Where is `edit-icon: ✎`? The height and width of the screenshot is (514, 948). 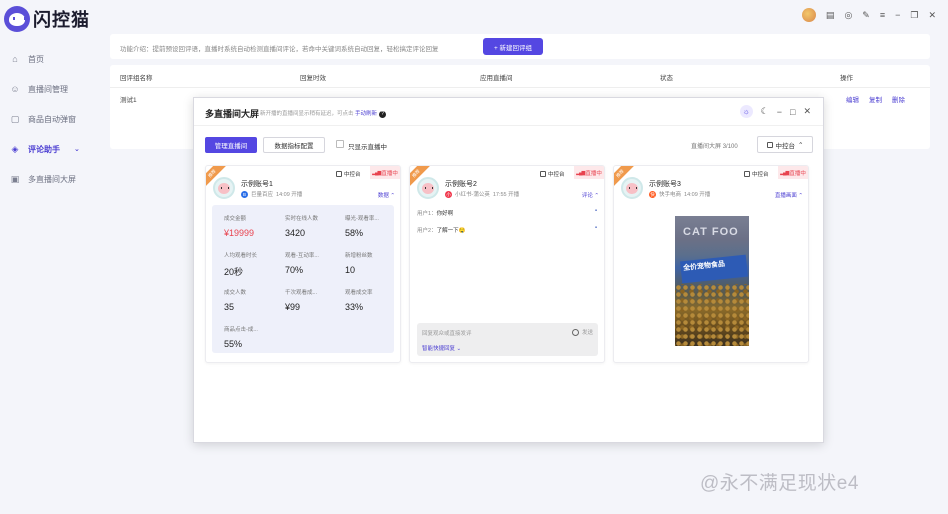
edit-icon: ✎ is located at coordinates (866, 15).